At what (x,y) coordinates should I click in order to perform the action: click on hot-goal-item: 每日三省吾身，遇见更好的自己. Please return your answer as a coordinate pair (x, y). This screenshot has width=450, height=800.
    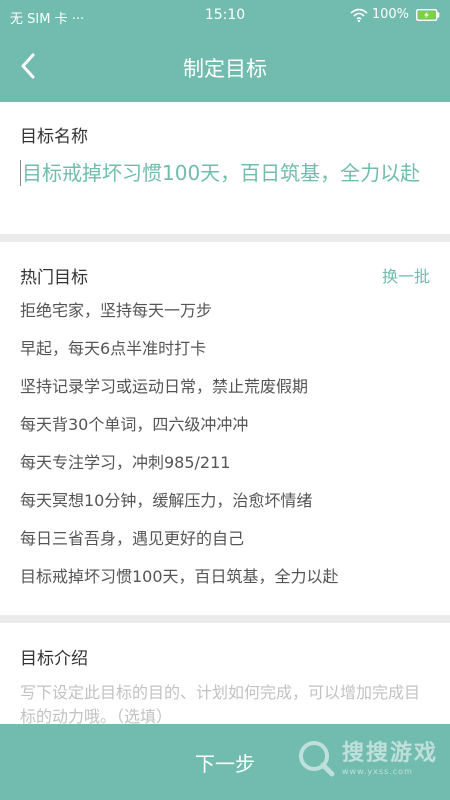
    Looking at the image, I should click on (225, 547).